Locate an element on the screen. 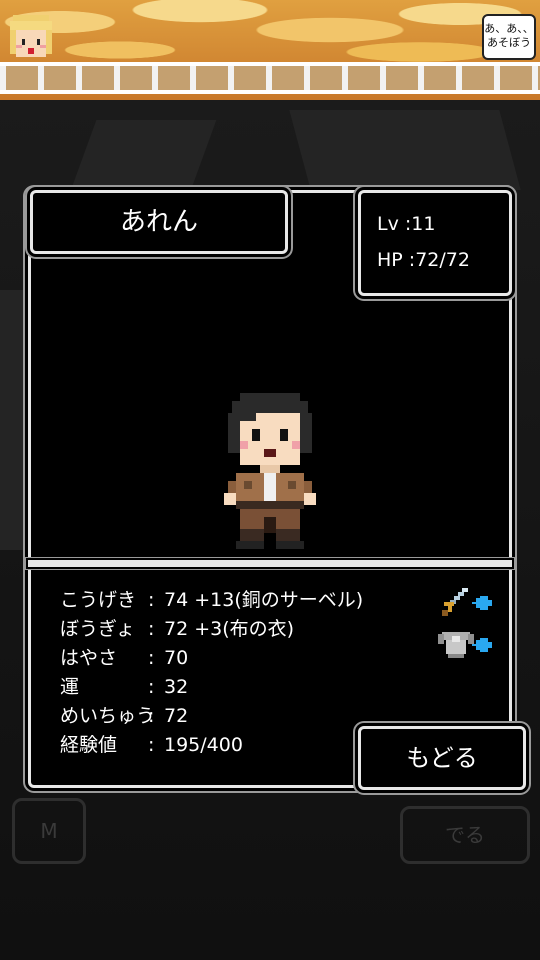 The height and width of the screenshot is (960, 540). character-avatar-icon is located at coordinates (31, 39).